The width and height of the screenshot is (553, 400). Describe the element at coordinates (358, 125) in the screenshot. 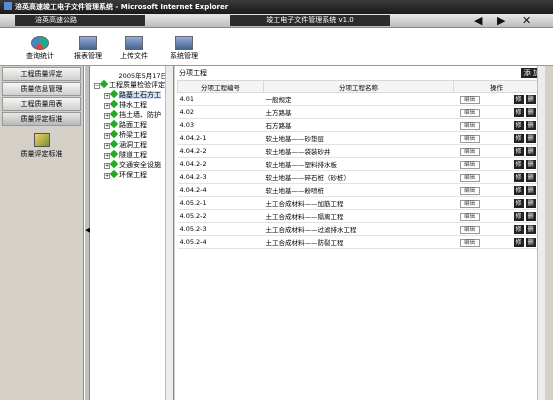

I see `table-row: 4.03 石方路基 编辑 修 删` at that location.